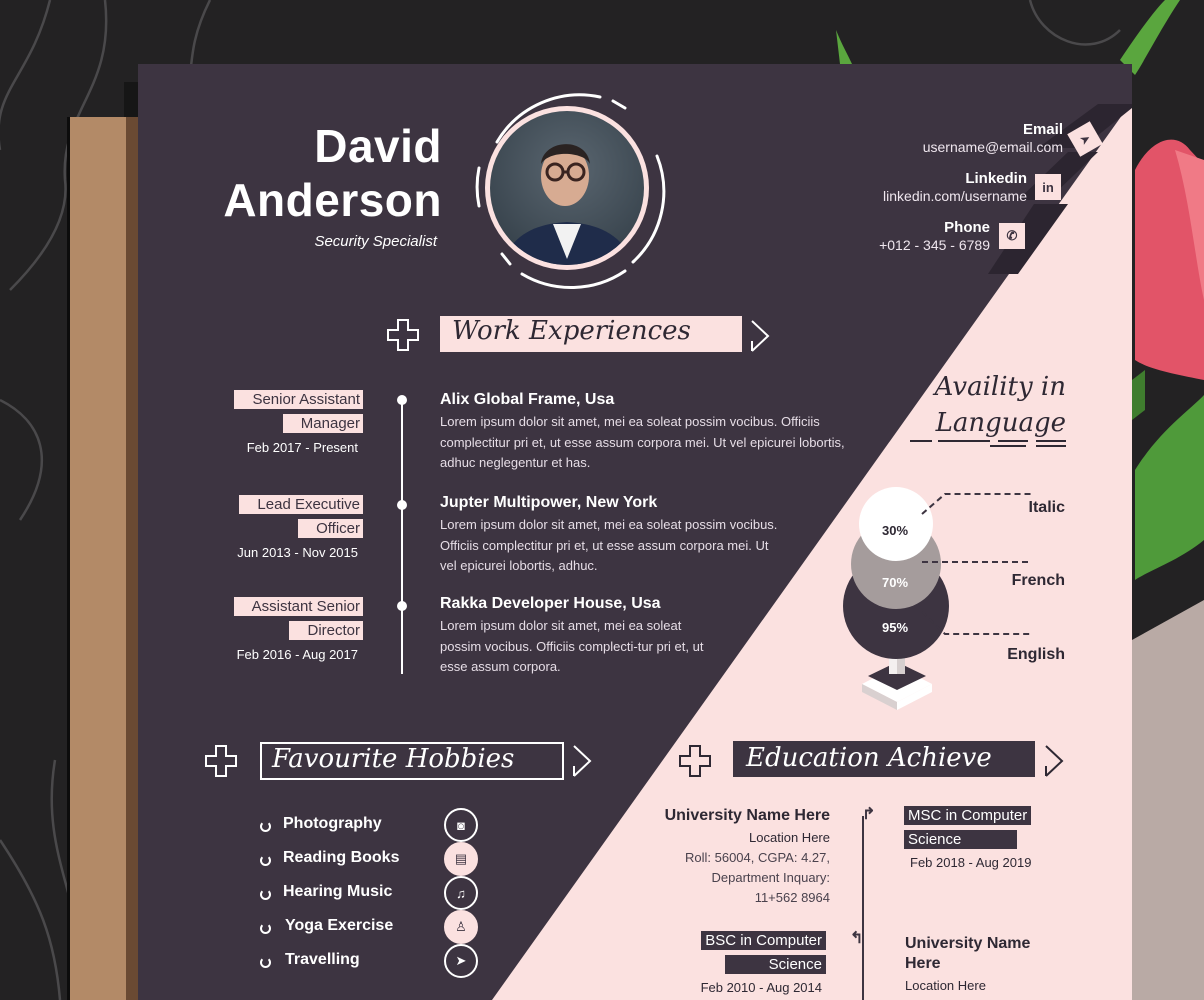 The image size is (1204, 1000). What do you see at coordinates (301, 504) in the screenshot?
I see `job-title-line1: Lead Executive` at bounding box center [301, 504].